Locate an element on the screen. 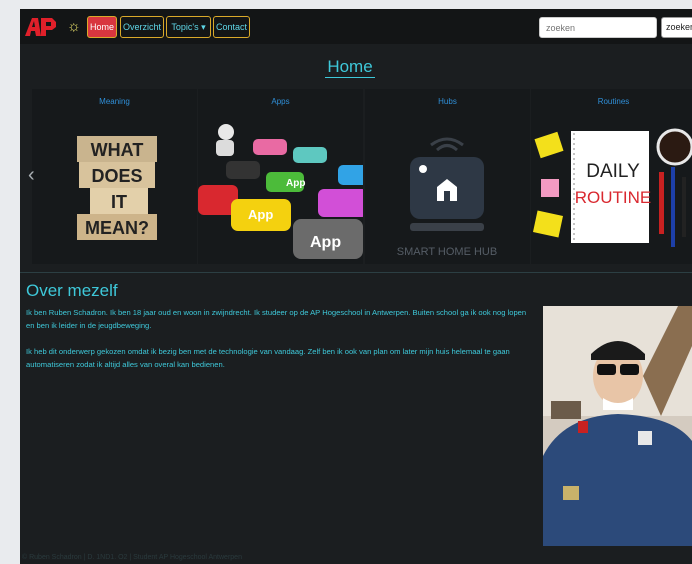 This screenshot has width=692, height=564. slide-label: Hubs is located at coordinates (447, 101).